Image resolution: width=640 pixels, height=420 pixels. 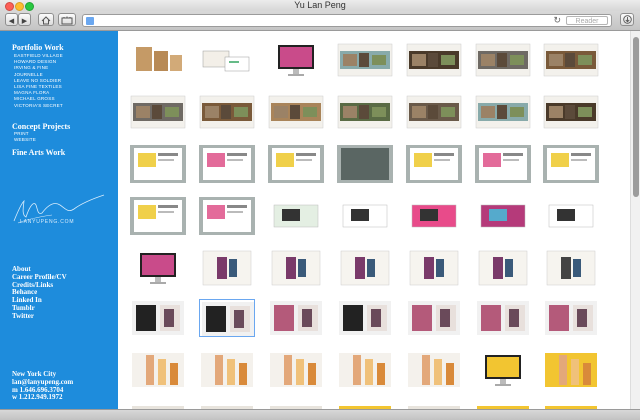 What do you see at coordinates (21, 134) in the screenshot?
I see `concept-item: PRINT` at bounding box center [21, 134].